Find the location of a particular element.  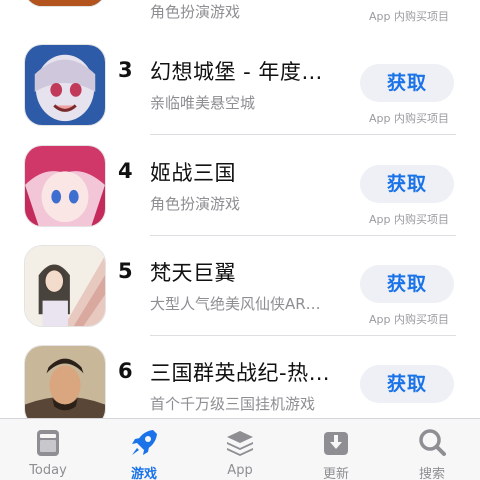

tab-label: 游戏 is located at coordinates (143, 473).